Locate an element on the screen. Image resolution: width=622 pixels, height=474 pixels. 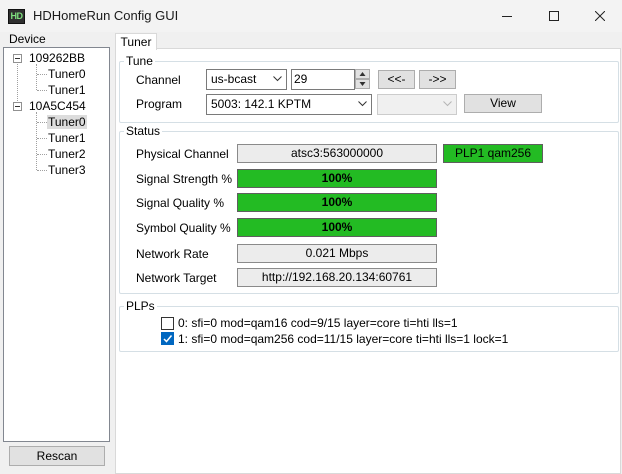
minimize-button is located at coordinates (507, 16).